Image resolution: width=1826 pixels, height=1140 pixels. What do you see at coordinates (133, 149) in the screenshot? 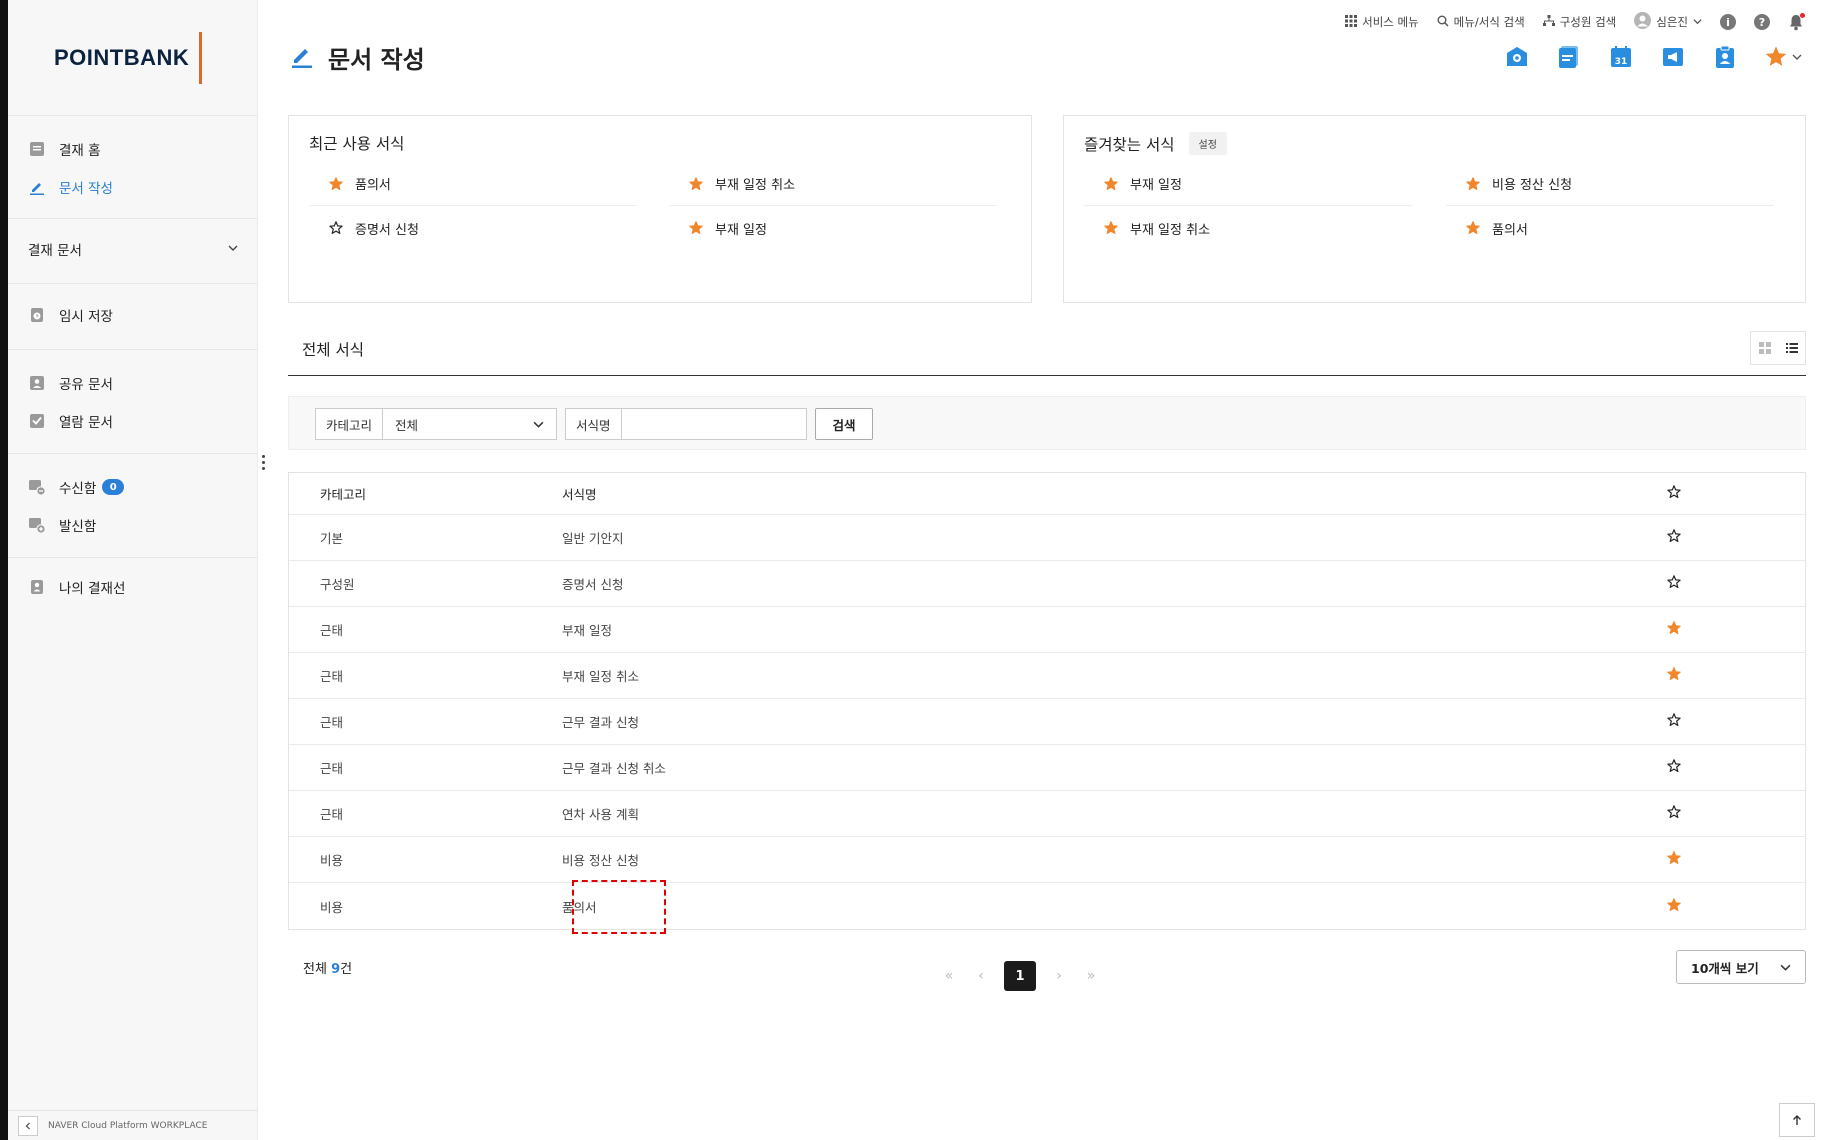
I see `sidebar-item-approval-home: 결재 홈` at bounding box center [133, 149].